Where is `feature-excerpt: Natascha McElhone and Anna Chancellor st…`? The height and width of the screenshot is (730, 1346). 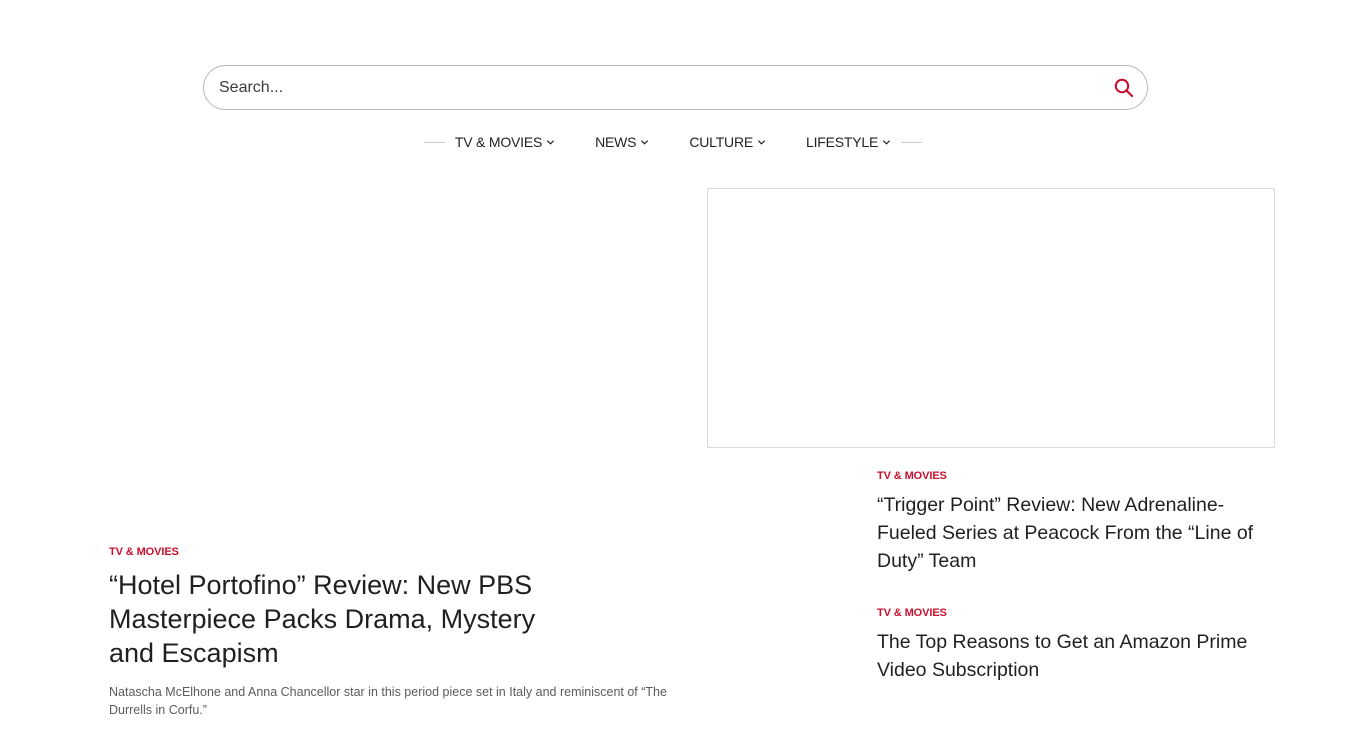 feature-excerpt: Natascha McElhone and Anna Chancellor st… is located at coordinates (388, 701).